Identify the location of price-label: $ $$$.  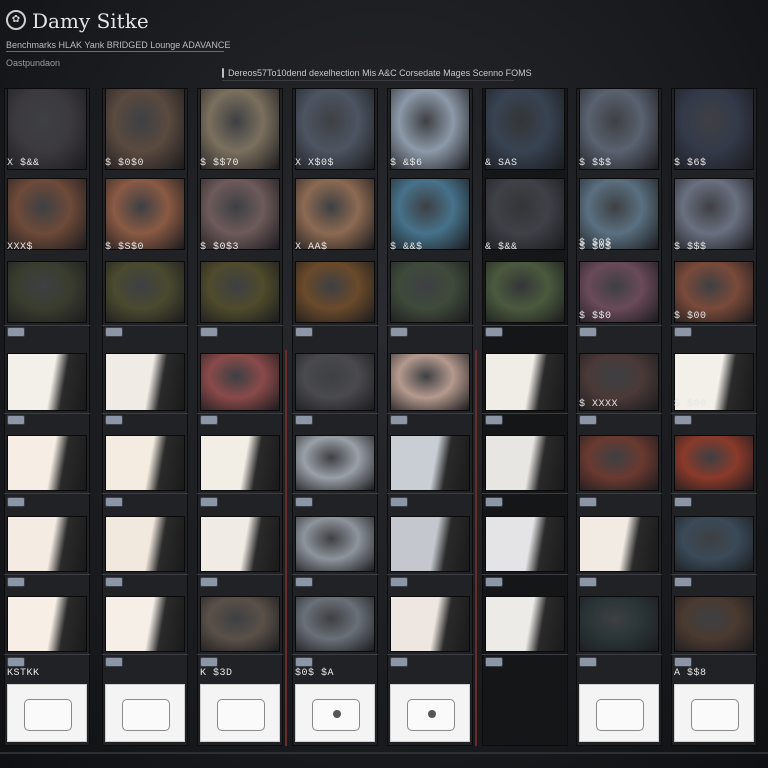
(690, 247).